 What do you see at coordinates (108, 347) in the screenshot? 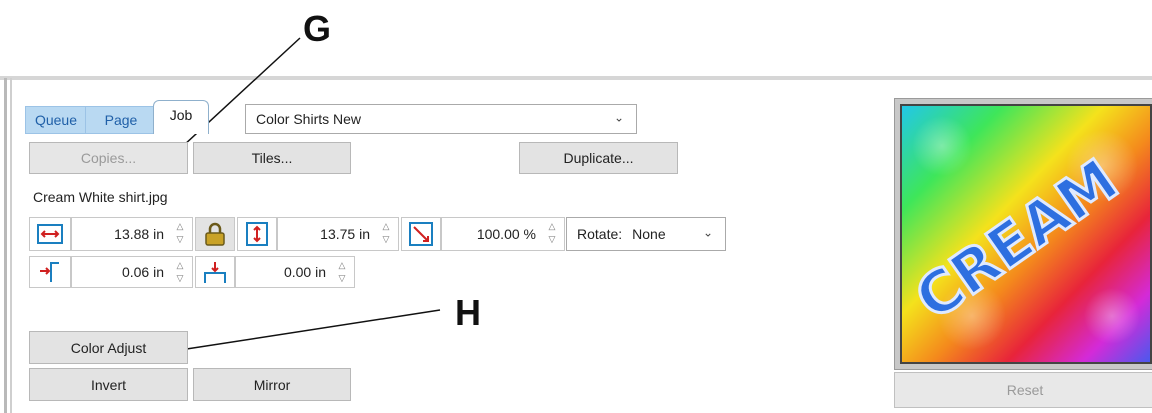
I see `color-adjust-button: Color Adjust` at bounding box center [108, 347].